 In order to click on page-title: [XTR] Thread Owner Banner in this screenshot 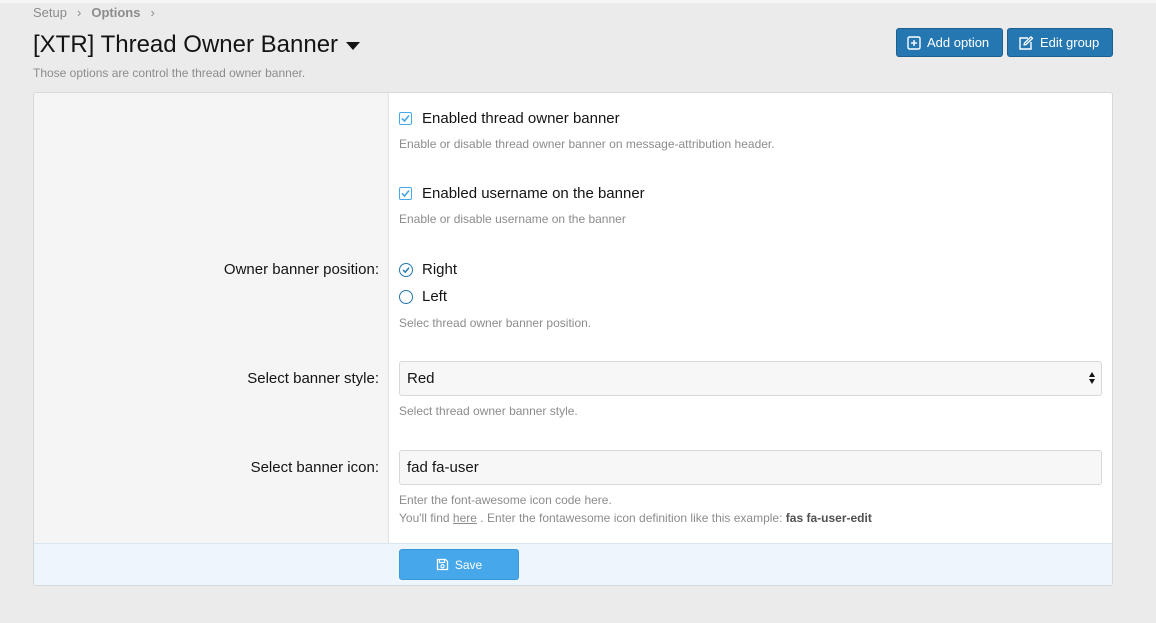, I will do `click(197, 45)`.